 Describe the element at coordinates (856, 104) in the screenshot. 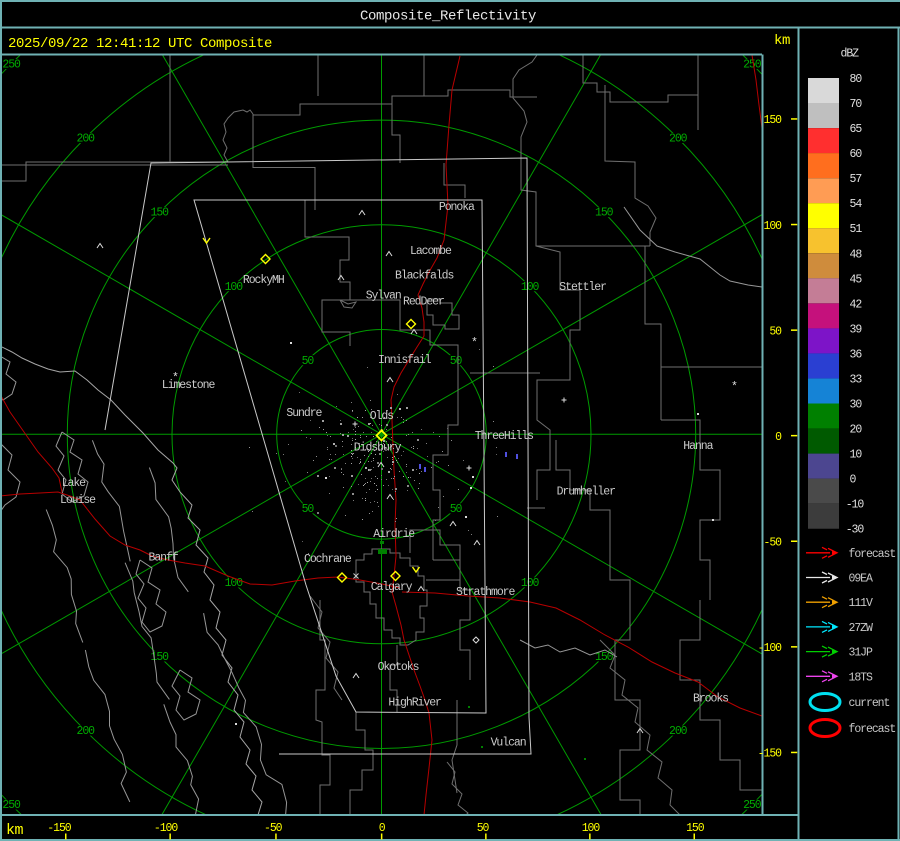

I see `svg-text: 70` at that location.